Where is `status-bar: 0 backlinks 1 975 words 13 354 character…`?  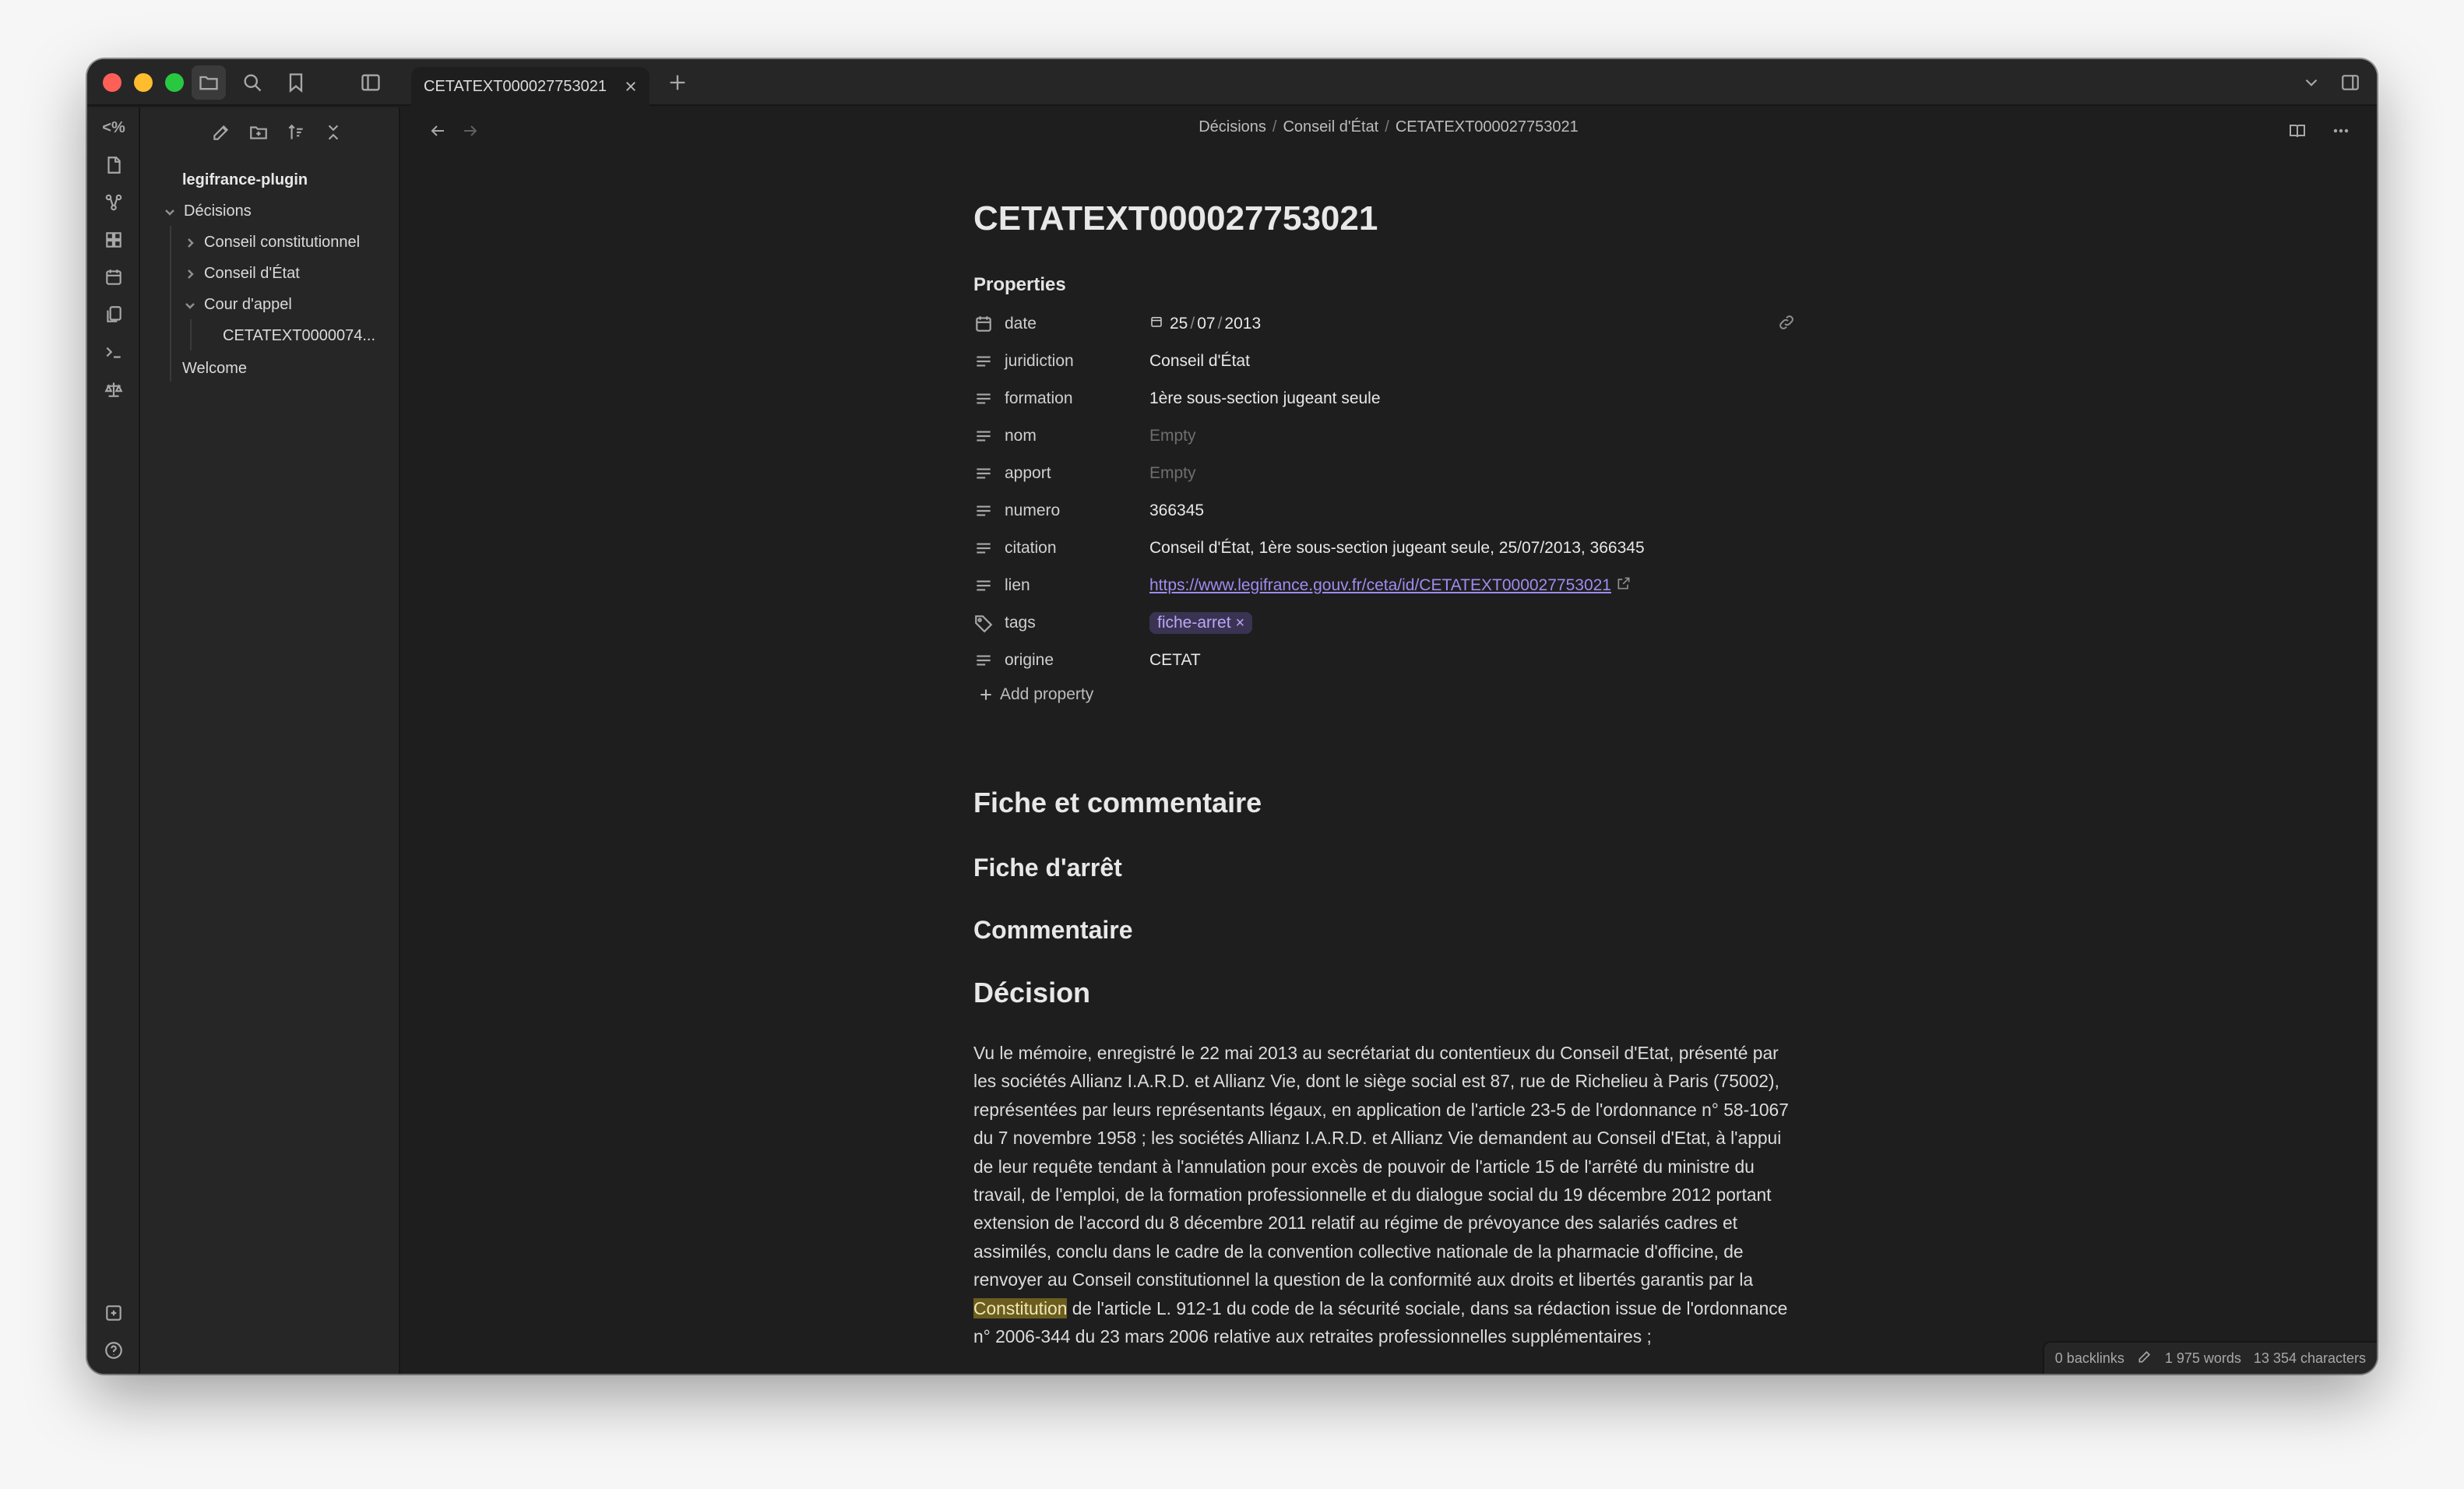
status-bar: 0 backlinks 1 975 words 13 354 character… is located at coordinates (2209, 1357).